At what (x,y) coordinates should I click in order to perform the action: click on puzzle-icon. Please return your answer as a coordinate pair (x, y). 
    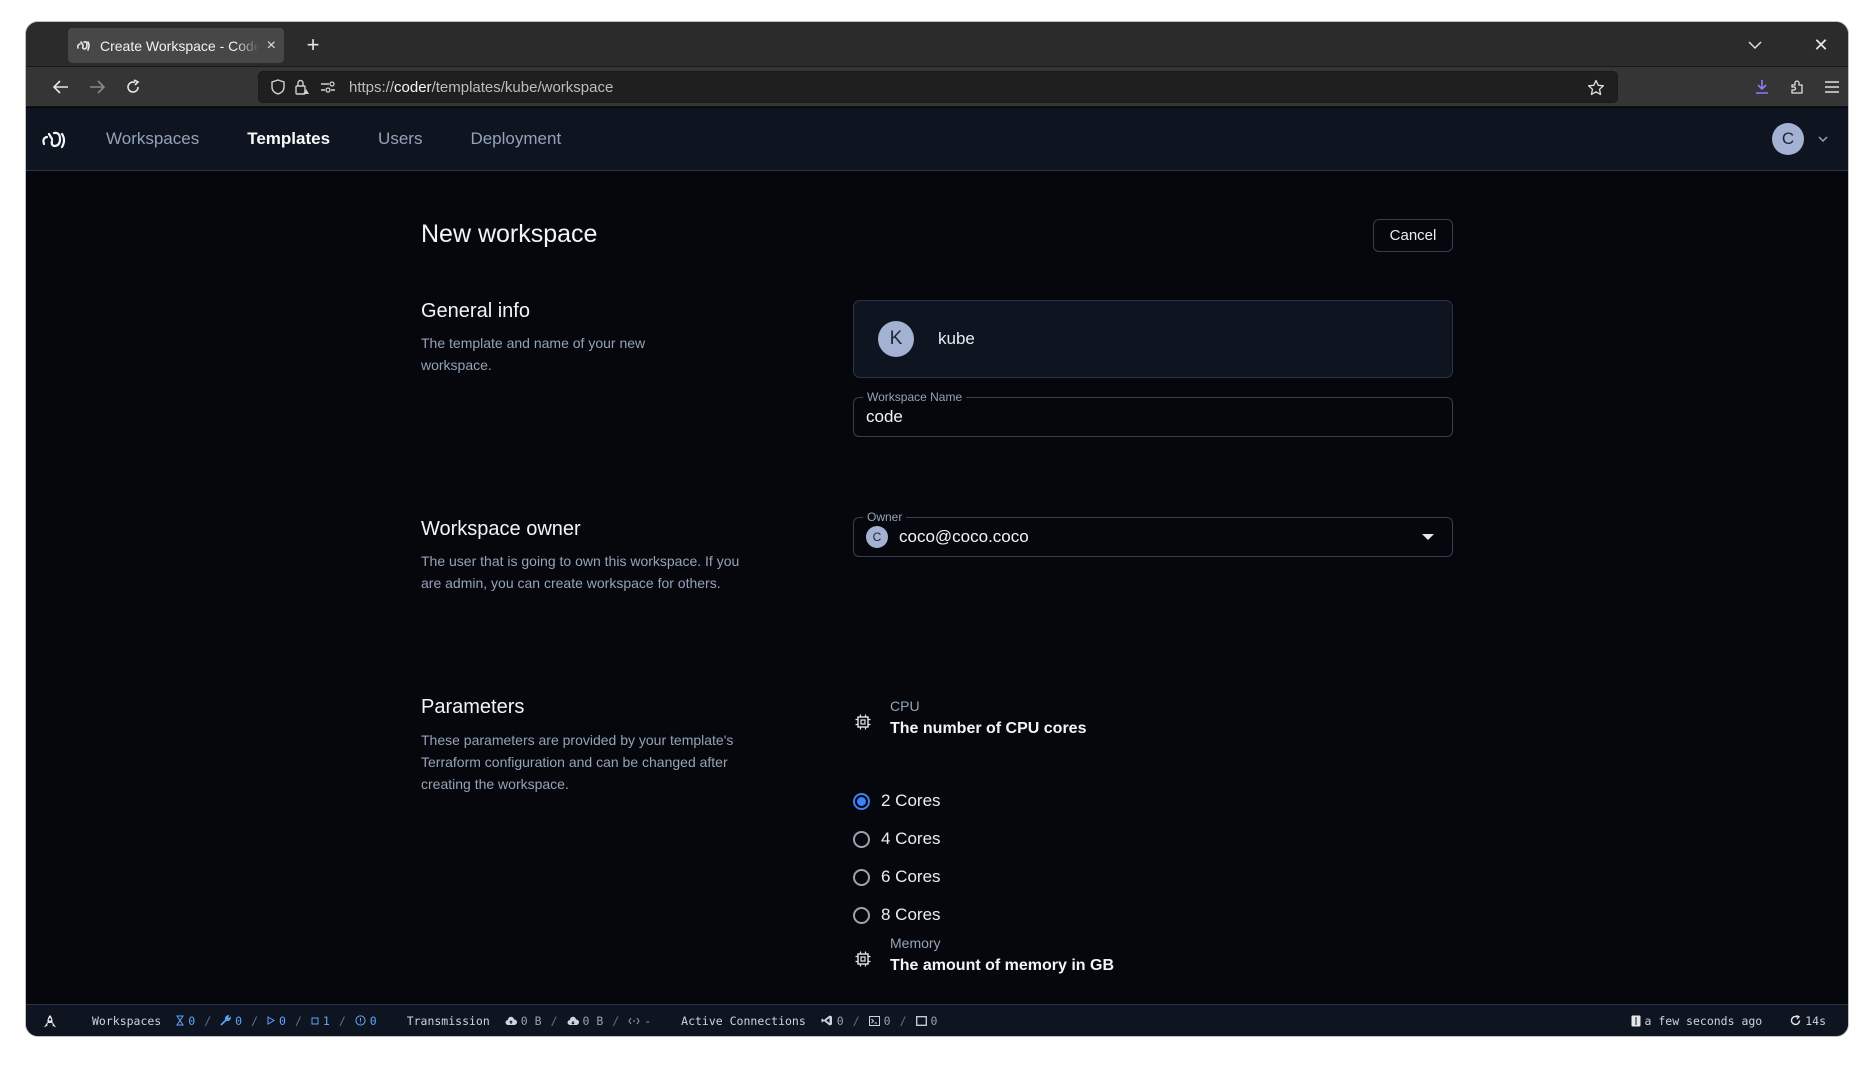
    Looking at the image, I should click on (1797, 87).